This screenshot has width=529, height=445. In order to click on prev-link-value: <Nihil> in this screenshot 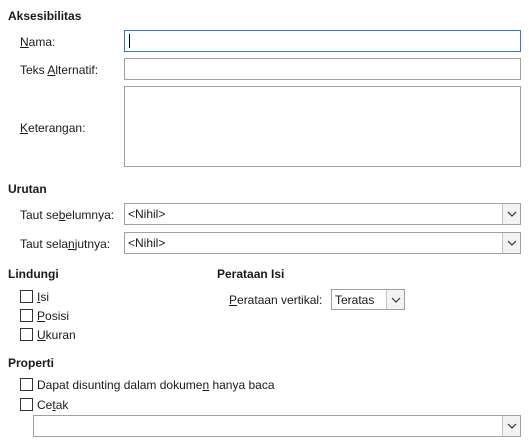, I will do `click(147, 214)`.